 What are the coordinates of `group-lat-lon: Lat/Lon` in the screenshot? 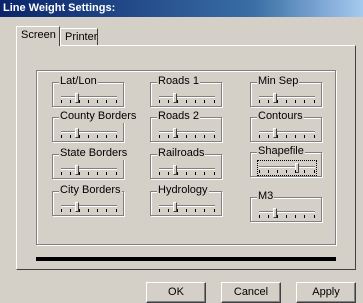 It's located at (88, 91).